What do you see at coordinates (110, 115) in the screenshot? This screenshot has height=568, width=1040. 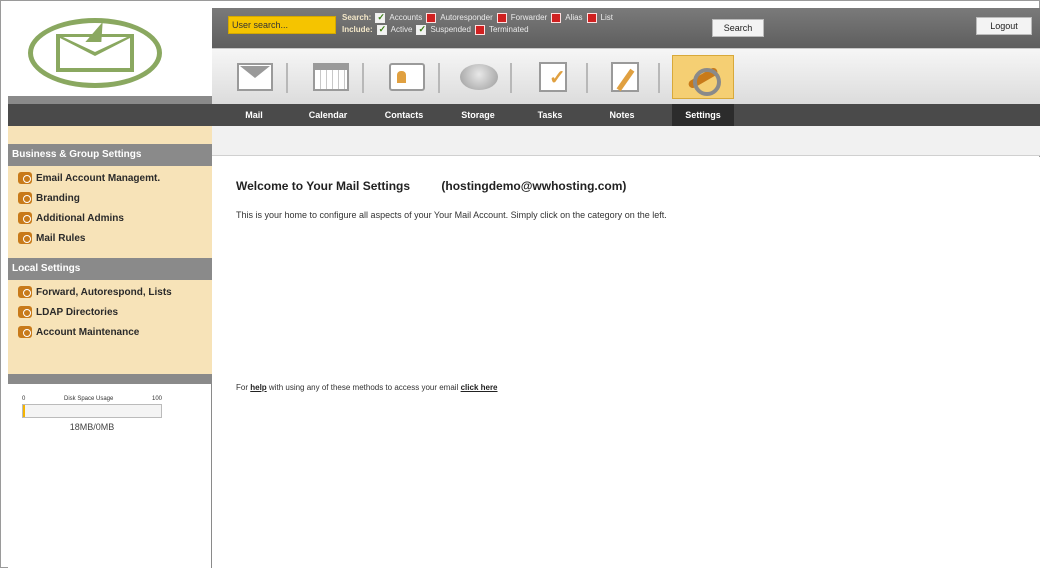 I see `sidebar-header-bar` at bounding box center [110, 115].